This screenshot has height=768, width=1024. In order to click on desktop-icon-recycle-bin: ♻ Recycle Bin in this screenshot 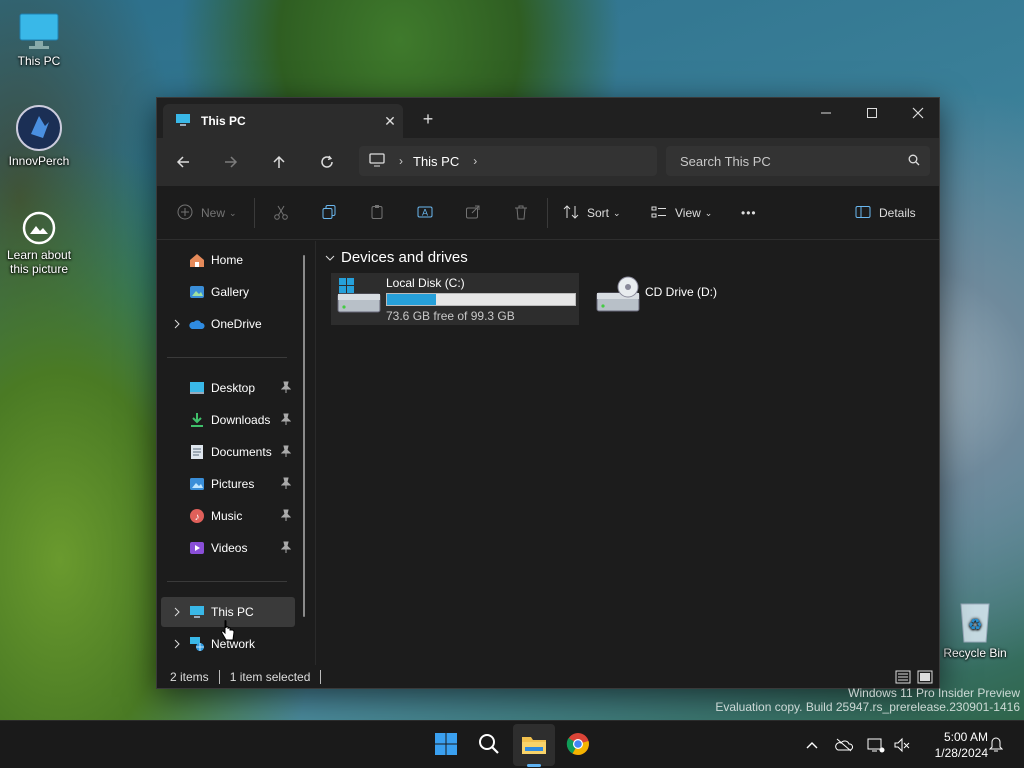, I will do `click(975, 629)`.